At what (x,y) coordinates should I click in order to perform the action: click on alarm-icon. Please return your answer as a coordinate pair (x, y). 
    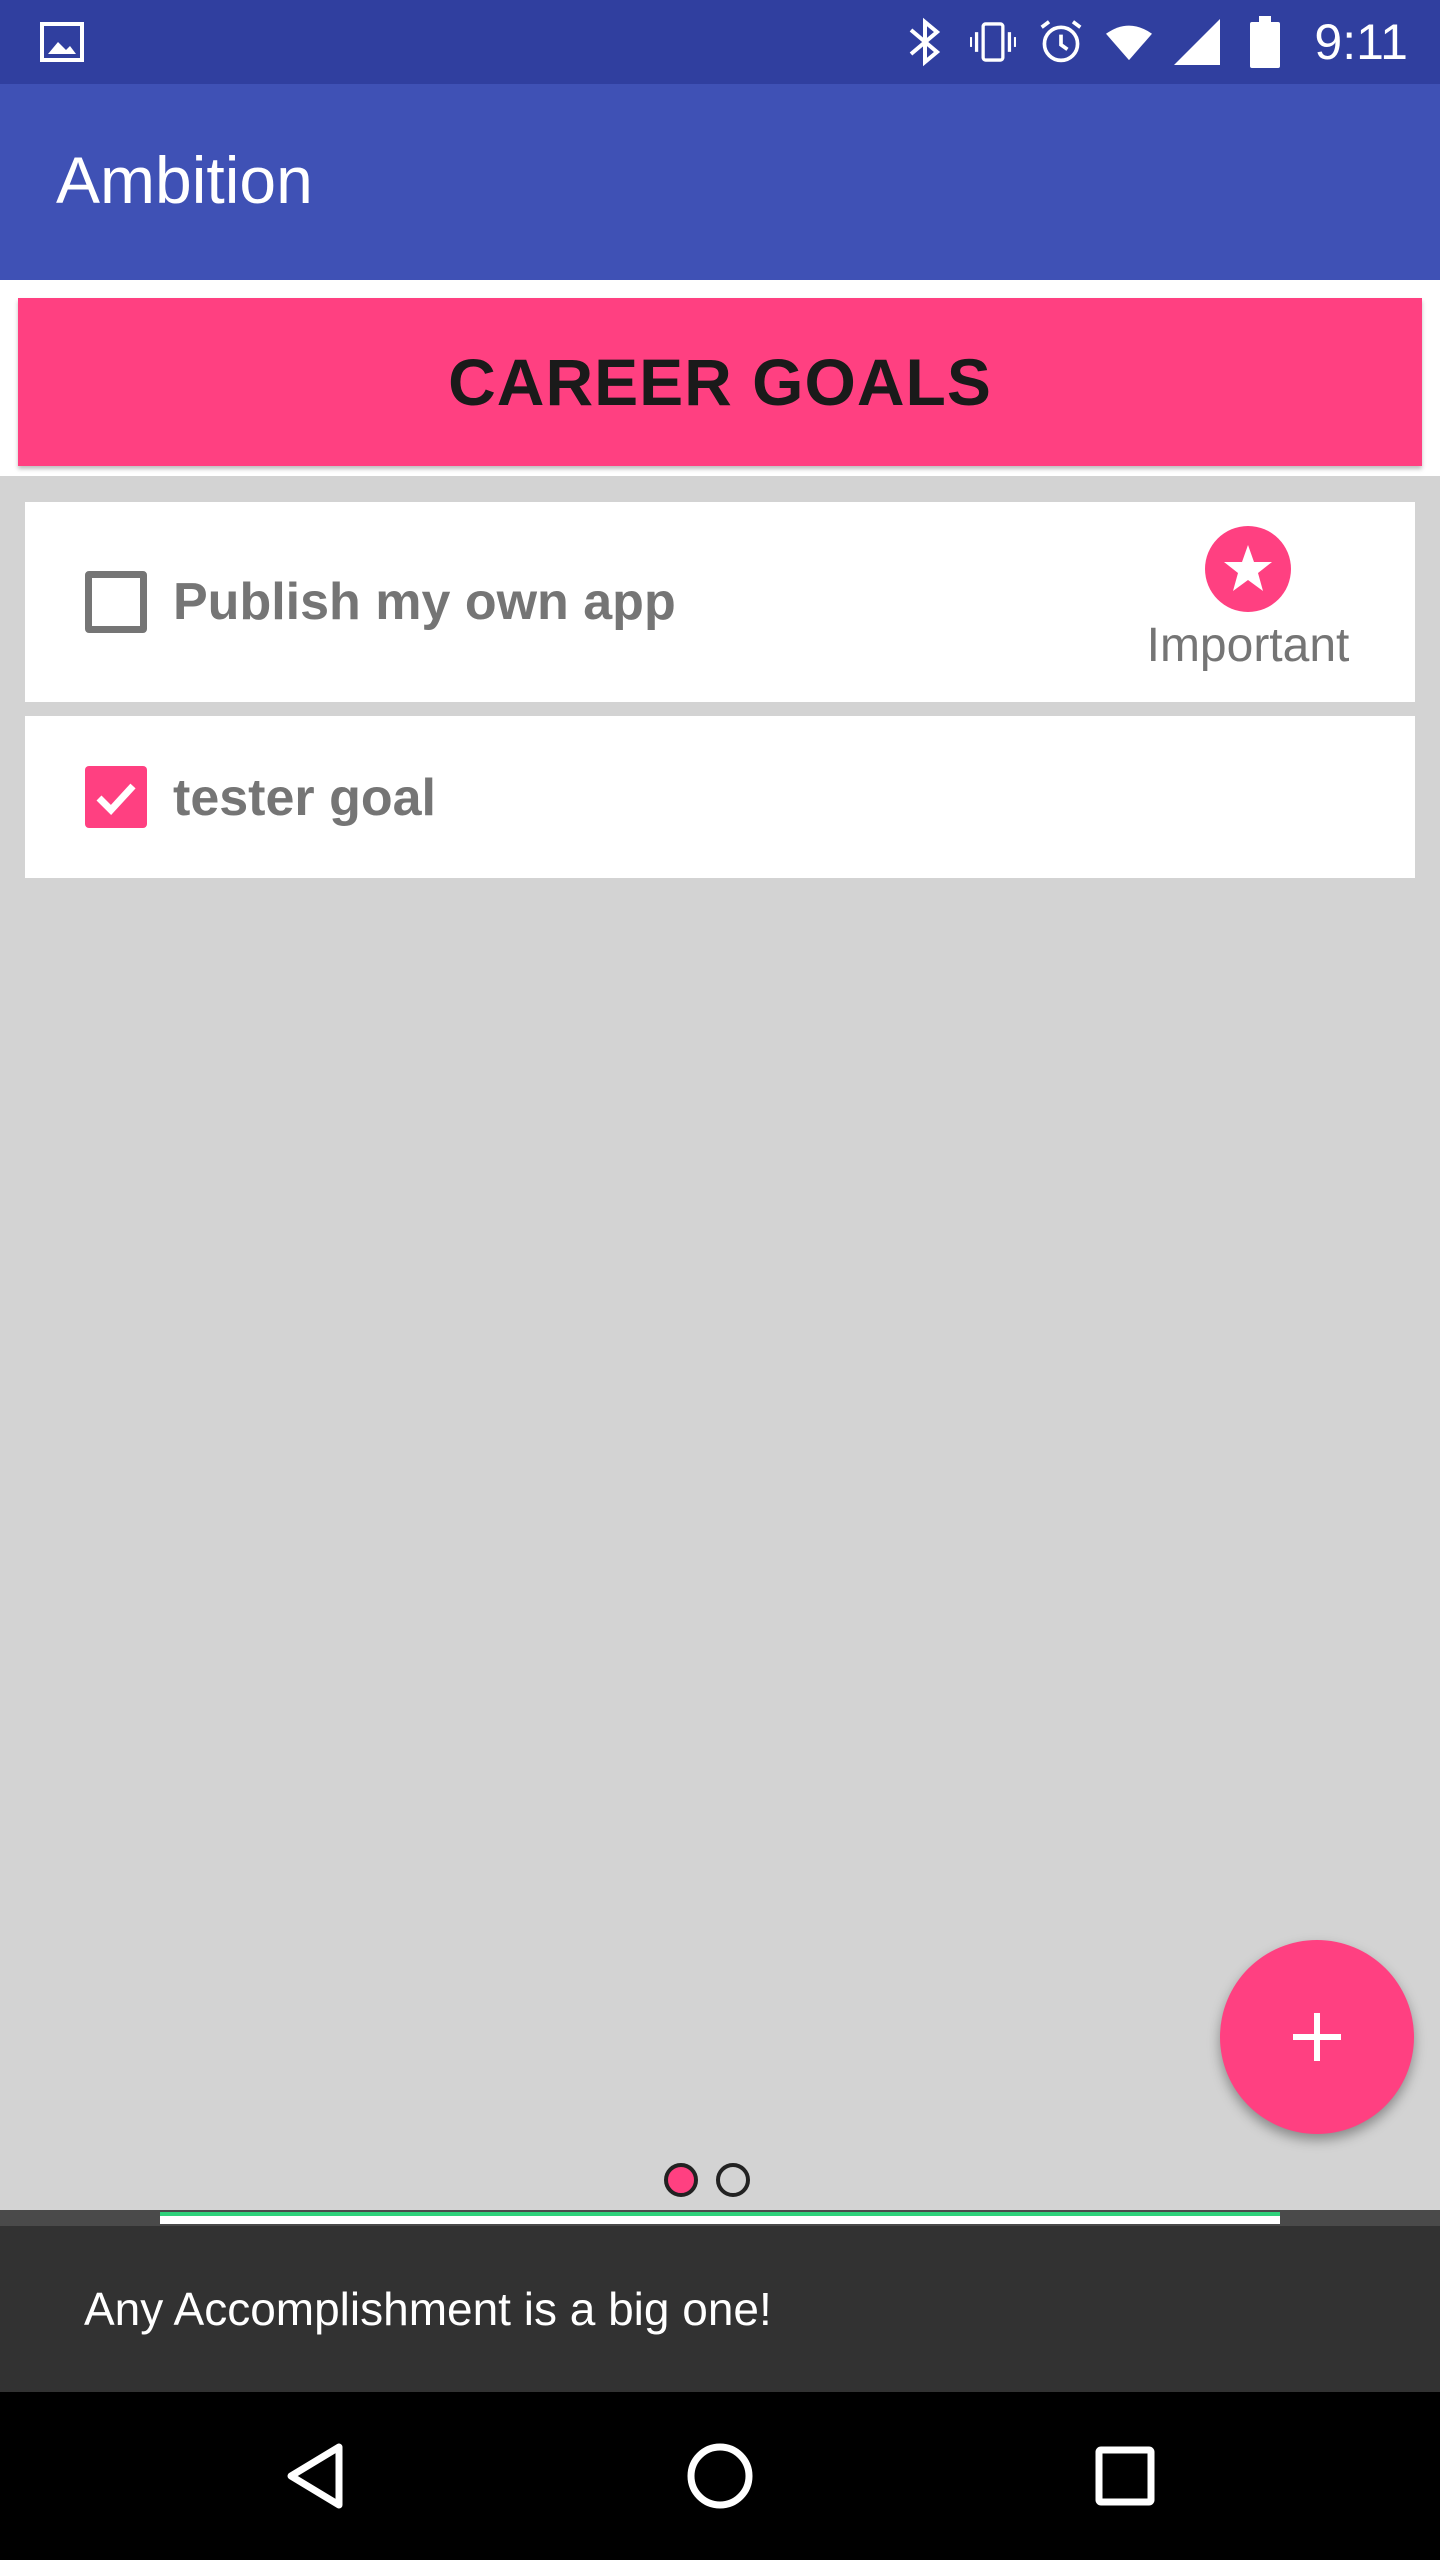
    Looking at the image, I should click on (1061, 42).